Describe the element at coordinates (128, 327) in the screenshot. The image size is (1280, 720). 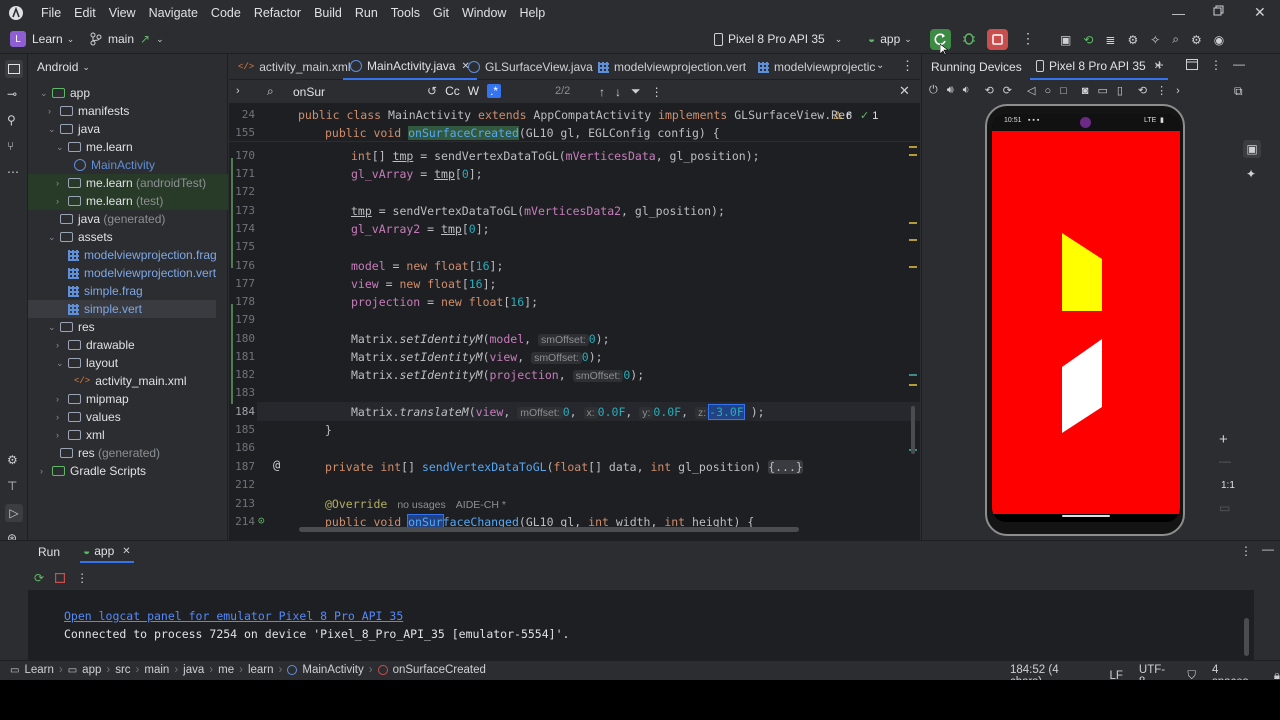
I see `tree-item-res: ⌄ res` at that location.